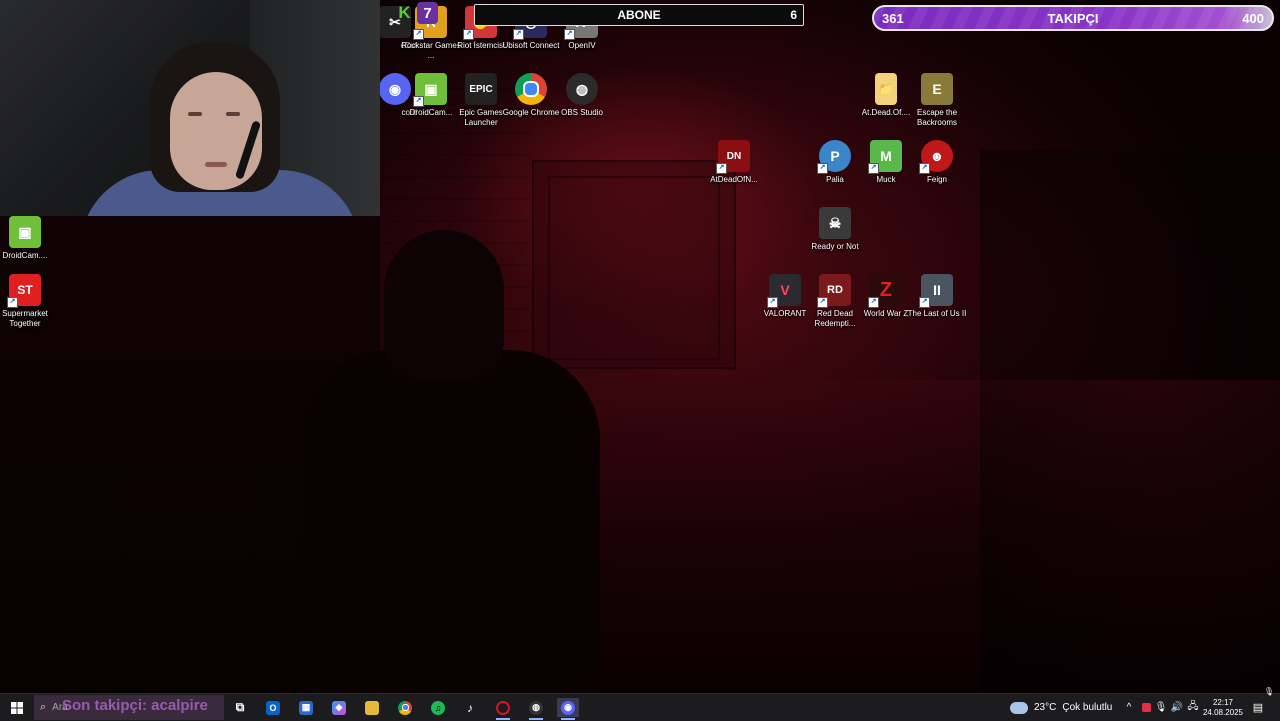 The height and width of the screenshot is (721, 1280). I want to click on outlook-icon: O, so click(273, 707).